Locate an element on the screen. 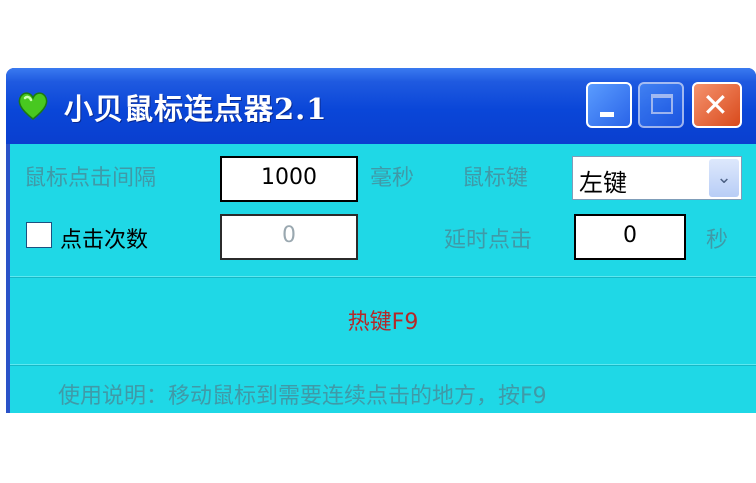 This screenshot has width=756, height=483. click-count-label: 点击次数 is located at coordinates (104, 238).